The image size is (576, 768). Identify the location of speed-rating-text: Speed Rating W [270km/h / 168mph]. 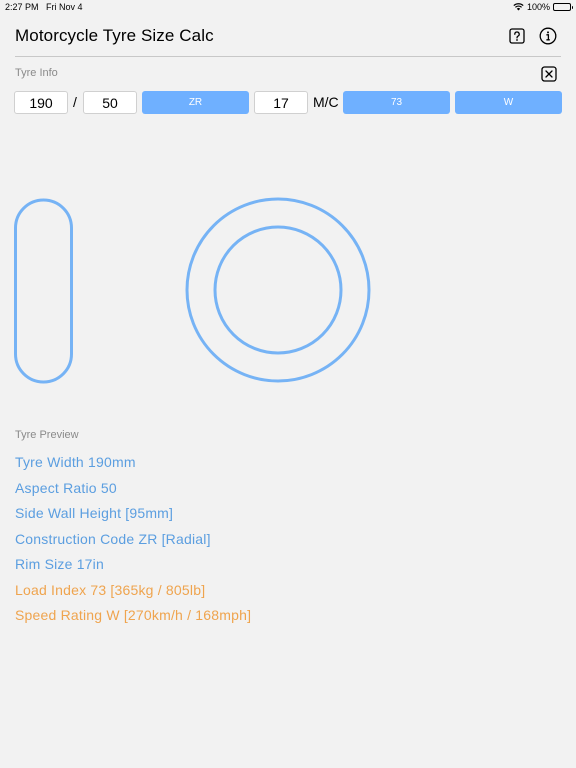
(133, 615).